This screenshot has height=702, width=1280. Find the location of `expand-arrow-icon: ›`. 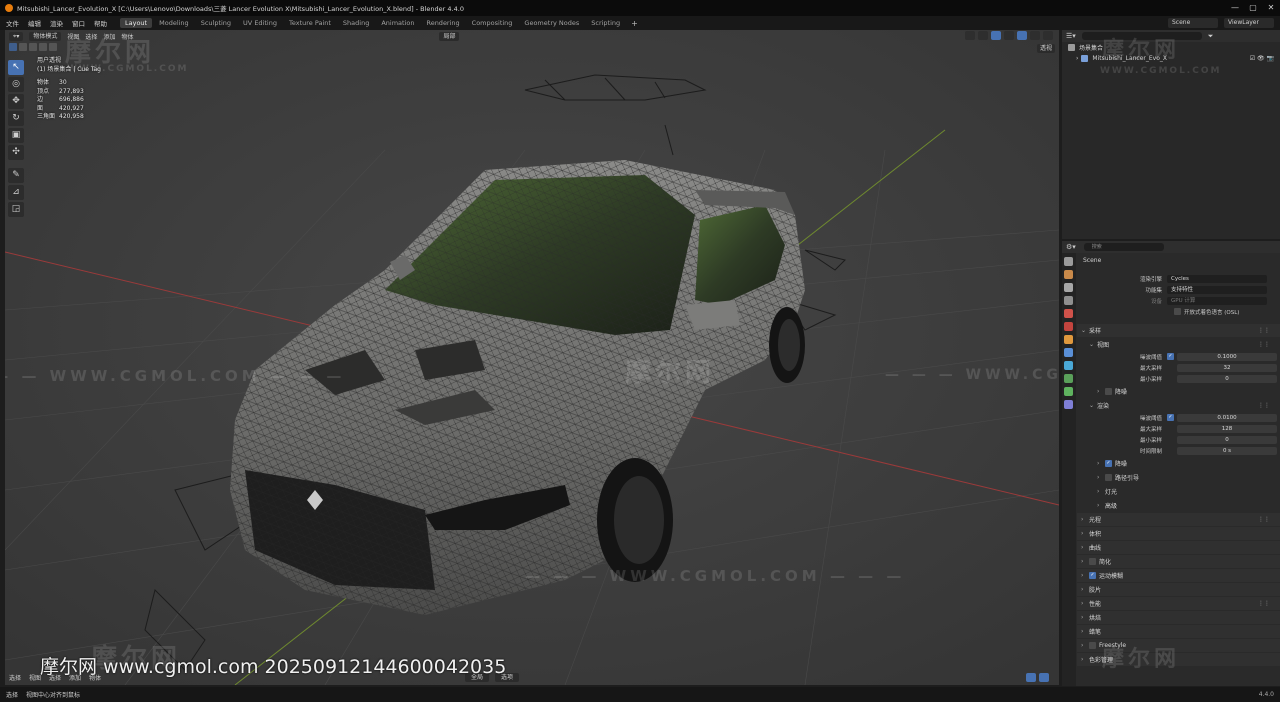

expand-arrow-icon: › is located at coordinates (1077, 58).